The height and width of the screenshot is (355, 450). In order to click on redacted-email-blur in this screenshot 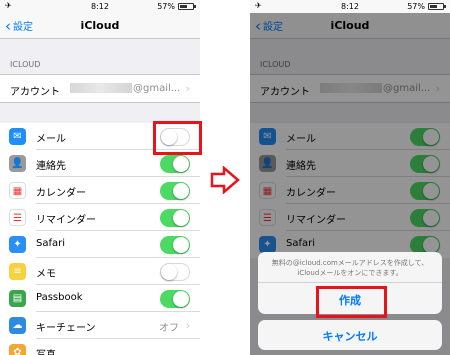, I will do `click(101, 88)`.